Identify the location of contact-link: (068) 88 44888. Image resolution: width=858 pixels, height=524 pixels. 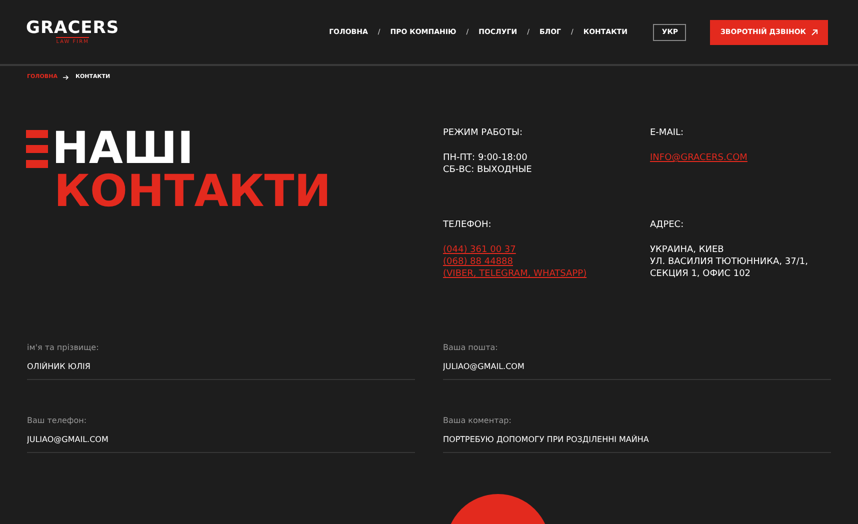
(546, 262).